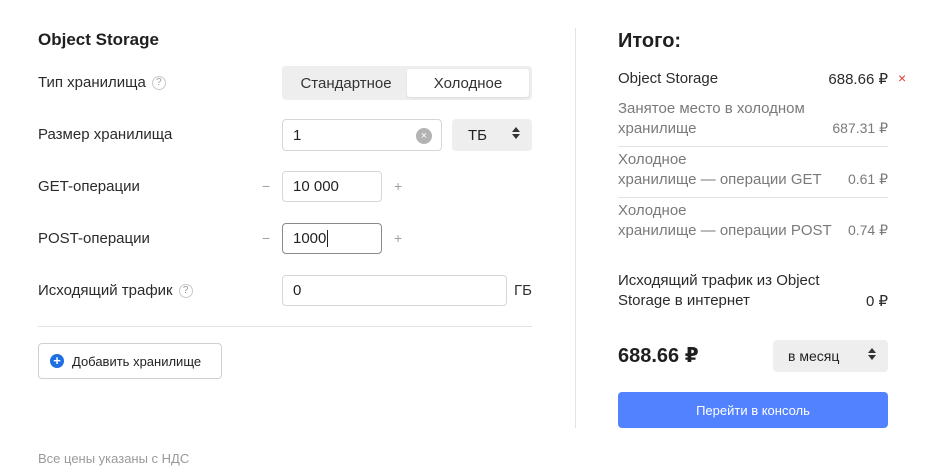 This screenshot has height=466, width=934. I want to click on post-ops-label: POST-операции, so click(94, 238).